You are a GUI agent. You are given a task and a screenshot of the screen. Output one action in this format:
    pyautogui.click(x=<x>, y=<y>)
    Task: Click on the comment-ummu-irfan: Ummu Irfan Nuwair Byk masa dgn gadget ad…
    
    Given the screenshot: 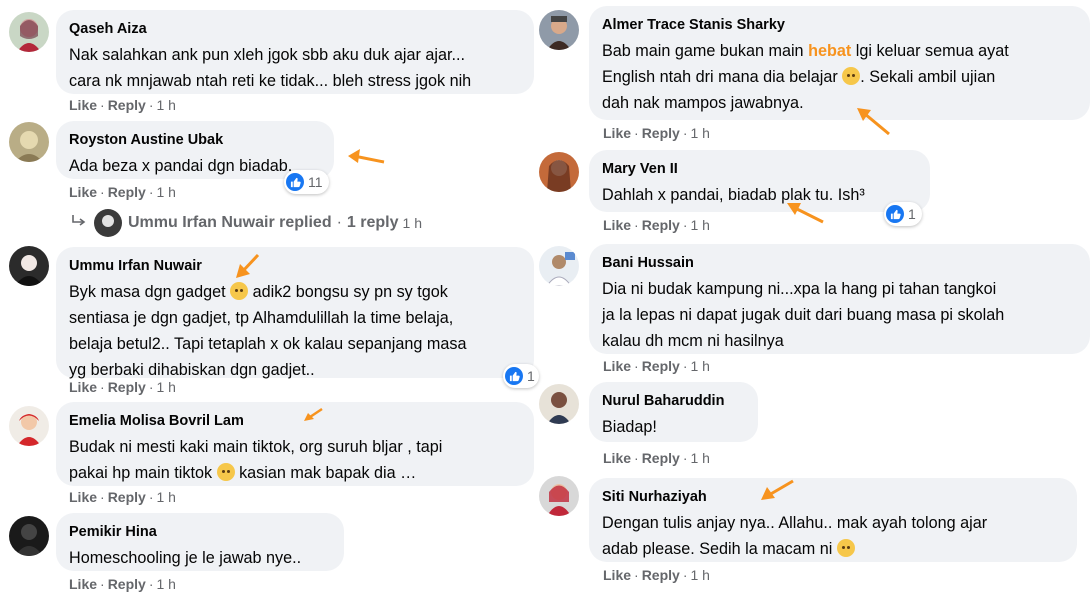 What is the action you would take?
    pyautogui.click(x=270, y=320)
    